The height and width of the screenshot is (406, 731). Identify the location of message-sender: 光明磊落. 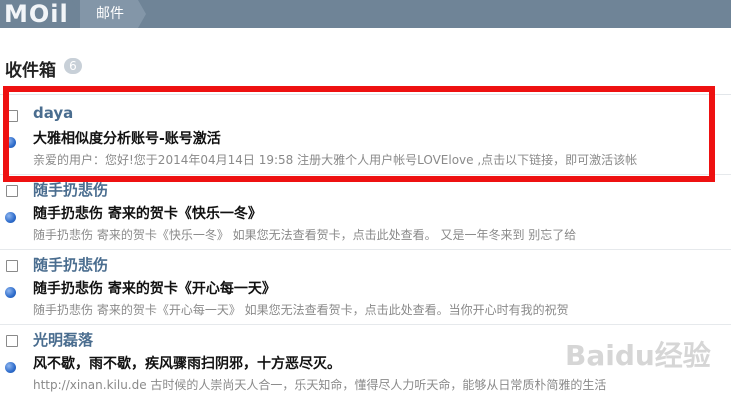
(63, 339).